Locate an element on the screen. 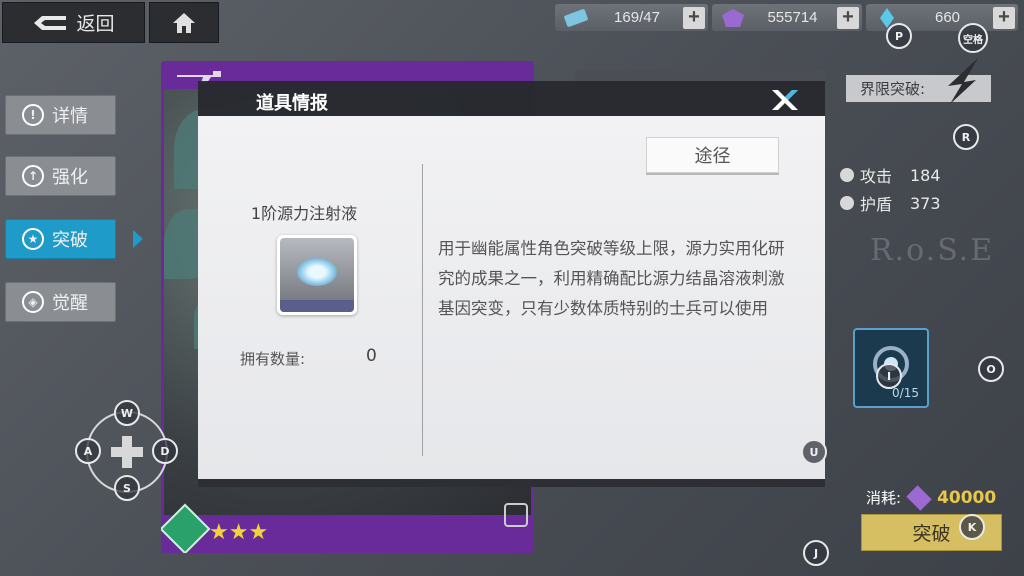 The width and height of the screenshot is (1024, 576). stamina-ticket-icon is located at coordinates (576, 17).